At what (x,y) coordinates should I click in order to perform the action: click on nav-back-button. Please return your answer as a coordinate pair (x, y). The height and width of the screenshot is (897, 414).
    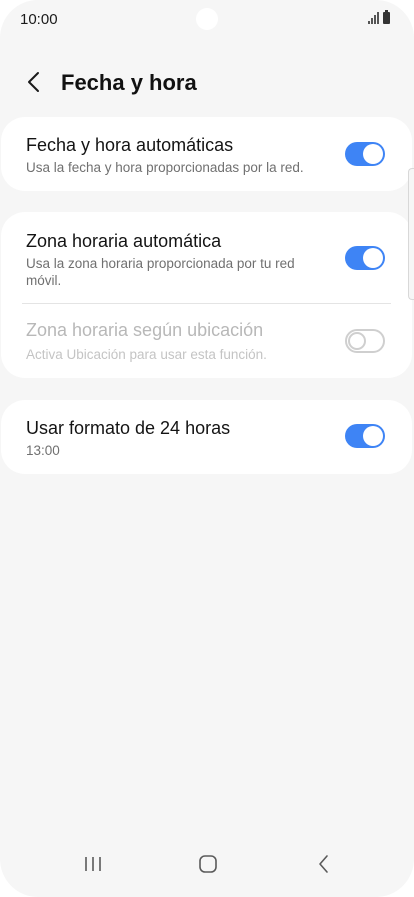
    Looking at the image, I should click on (324, 864).